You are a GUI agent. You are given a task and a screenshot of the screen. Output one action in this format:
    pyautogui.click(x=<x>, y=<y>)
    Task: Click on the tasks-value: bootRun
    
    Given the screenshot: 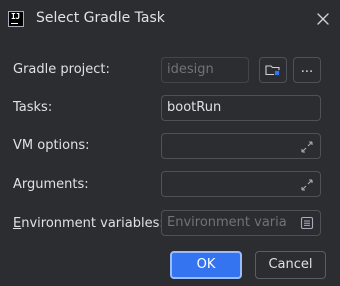 What is the action you would take?
    pyautogui.click(x=194, y=107)
    